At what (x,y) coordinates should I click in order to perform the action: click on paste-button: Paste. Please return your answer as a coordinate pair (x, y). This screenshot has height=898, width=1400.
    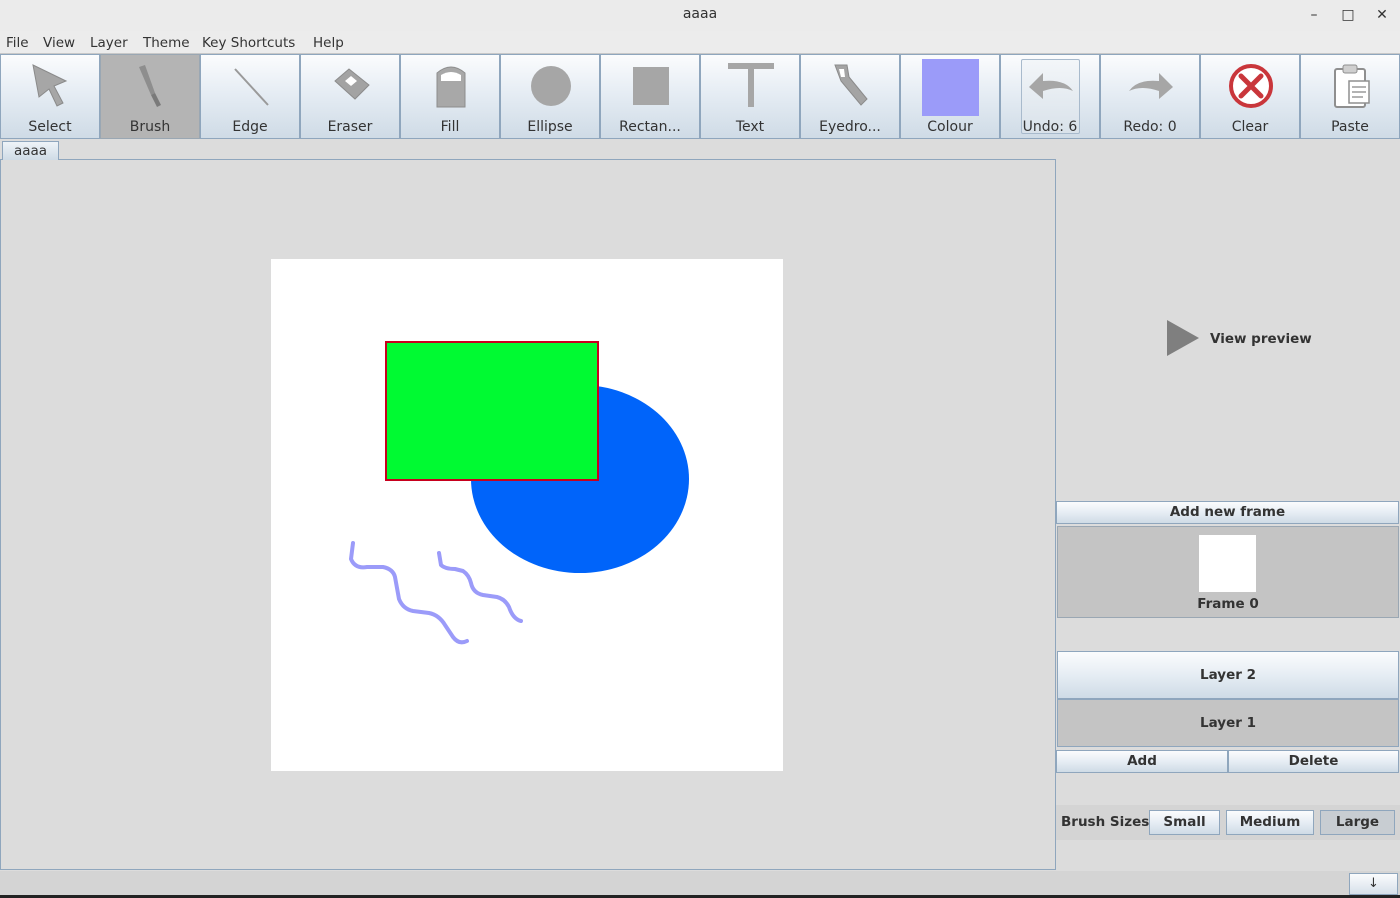
    Looking at the image, I should click on (1350, 96).